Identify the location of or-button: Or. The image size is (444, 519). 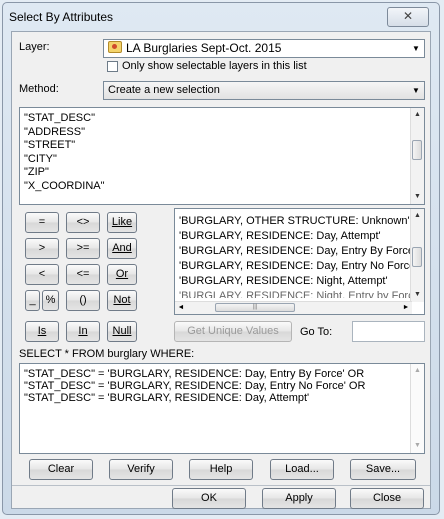
(122, 274).